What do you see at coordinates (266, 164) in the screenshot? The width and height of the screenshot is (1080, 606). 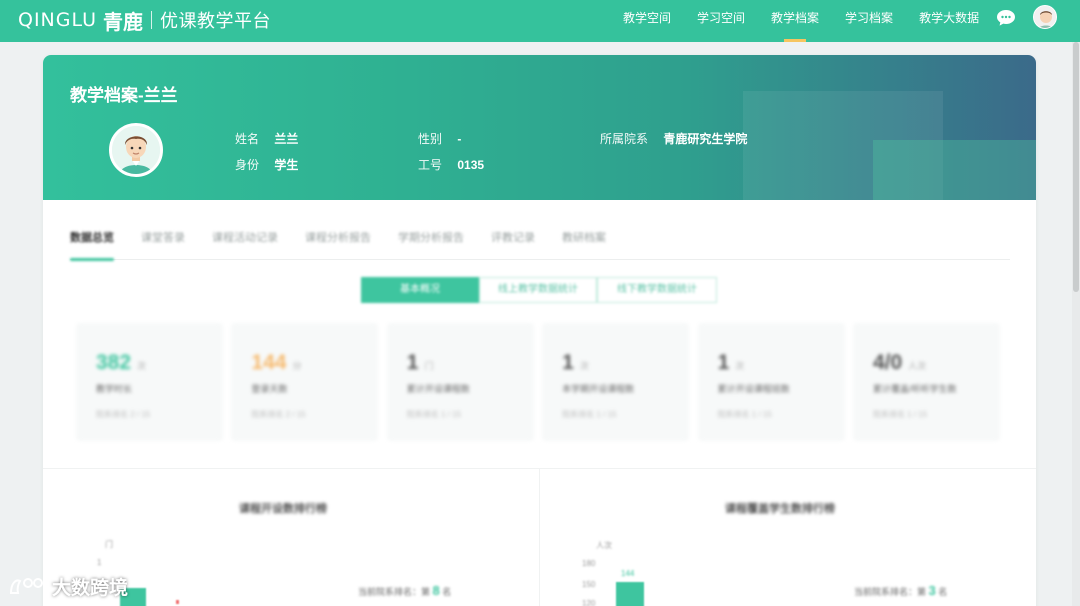 I see `role-field: 身份 学生` at bounding box center [266, 164].